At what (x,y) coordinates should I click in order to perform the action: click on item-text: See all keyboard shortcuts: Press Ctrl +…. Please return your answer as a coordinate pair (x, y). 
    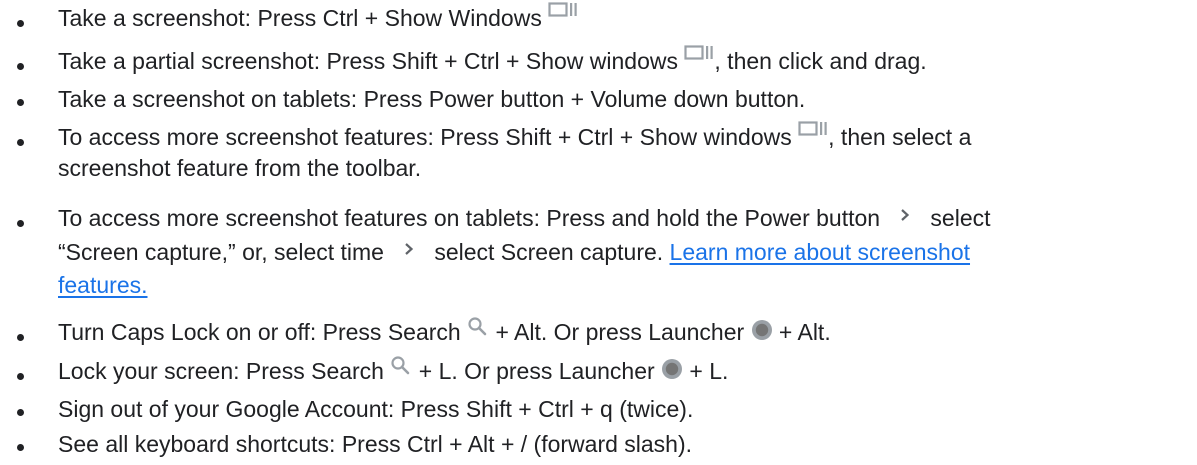
    Looking at the image, I should click on (375, 444).